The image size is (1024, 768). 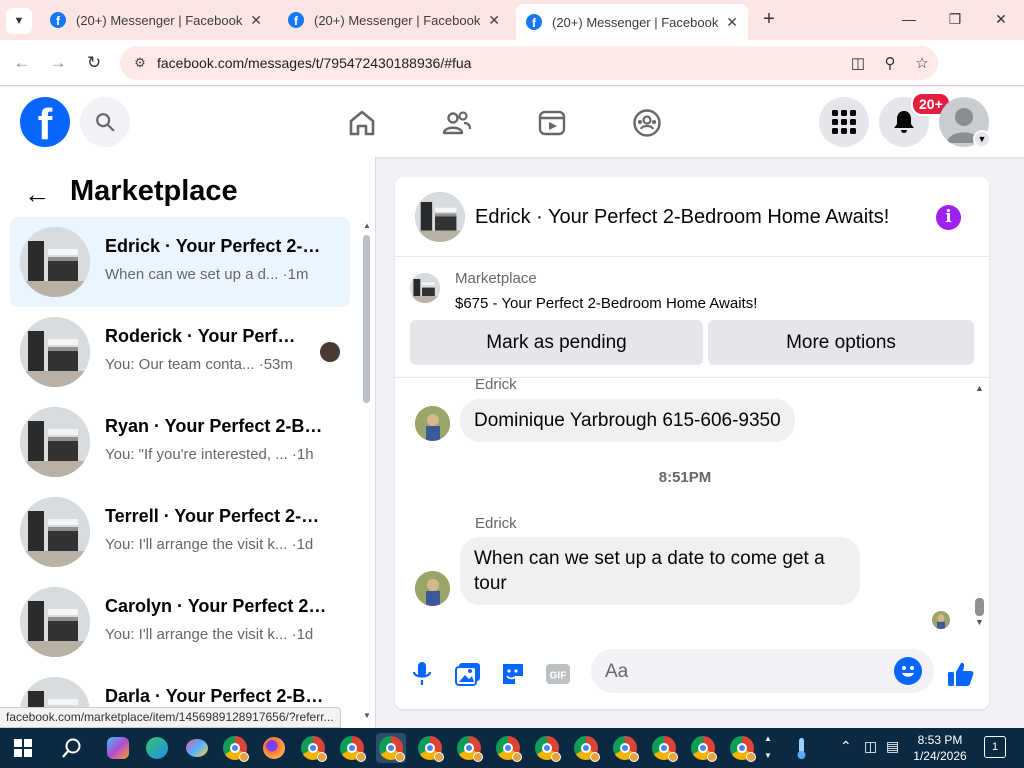 I want to click on firefox-icon, so click(x=274, y=748).